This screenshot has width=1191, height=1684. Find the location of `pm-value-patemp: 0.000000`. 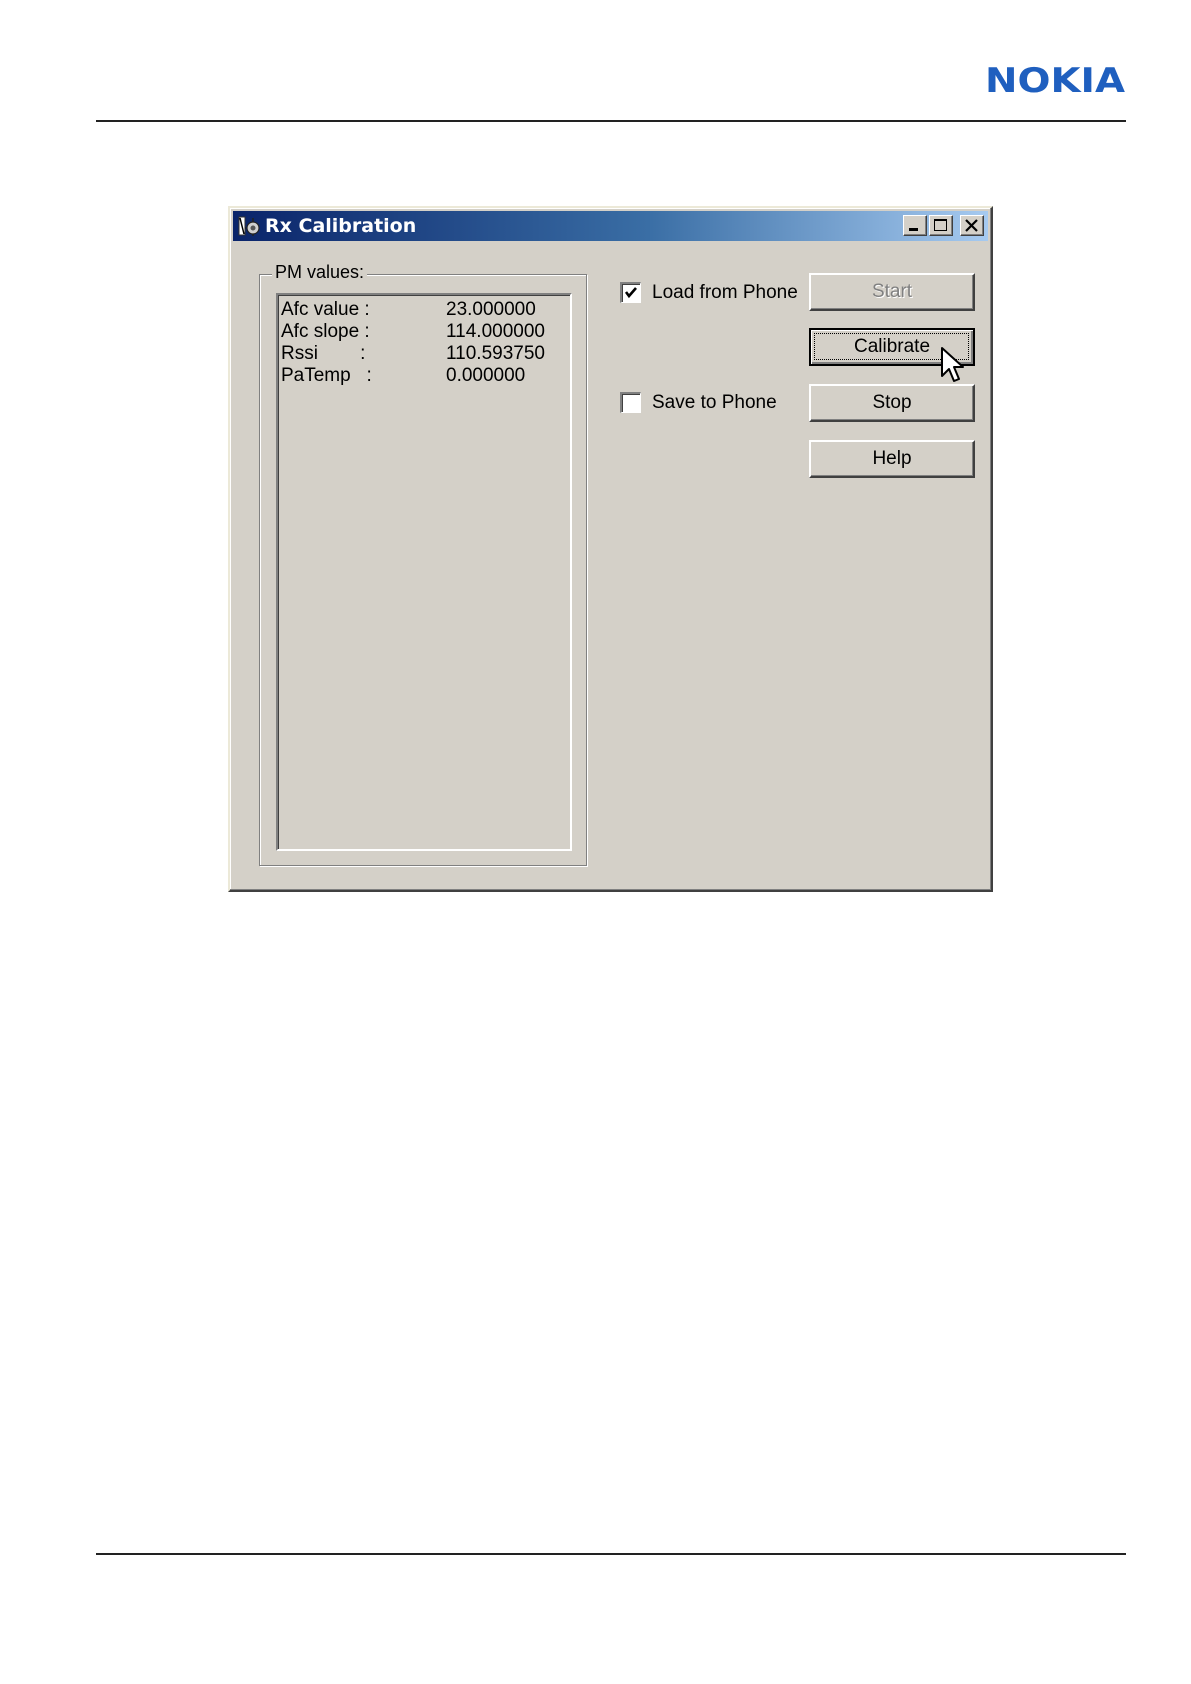

pm-value-patemp: 0.000000 is located at coordinates (486, 375).